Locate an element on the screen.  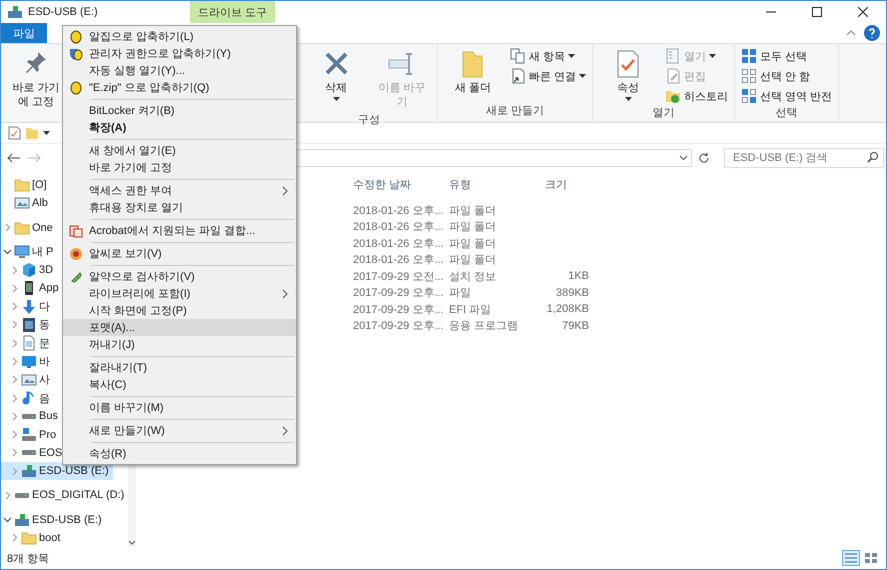
menu-item: 새 창에서 열기(E) is located at coordinates (179, 150).